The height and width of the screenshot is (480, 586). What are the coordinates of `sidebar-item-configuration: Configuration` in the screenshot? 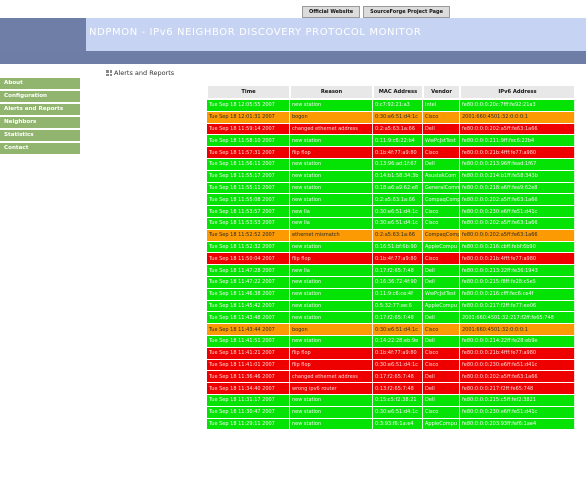 It's located at (40, 97).